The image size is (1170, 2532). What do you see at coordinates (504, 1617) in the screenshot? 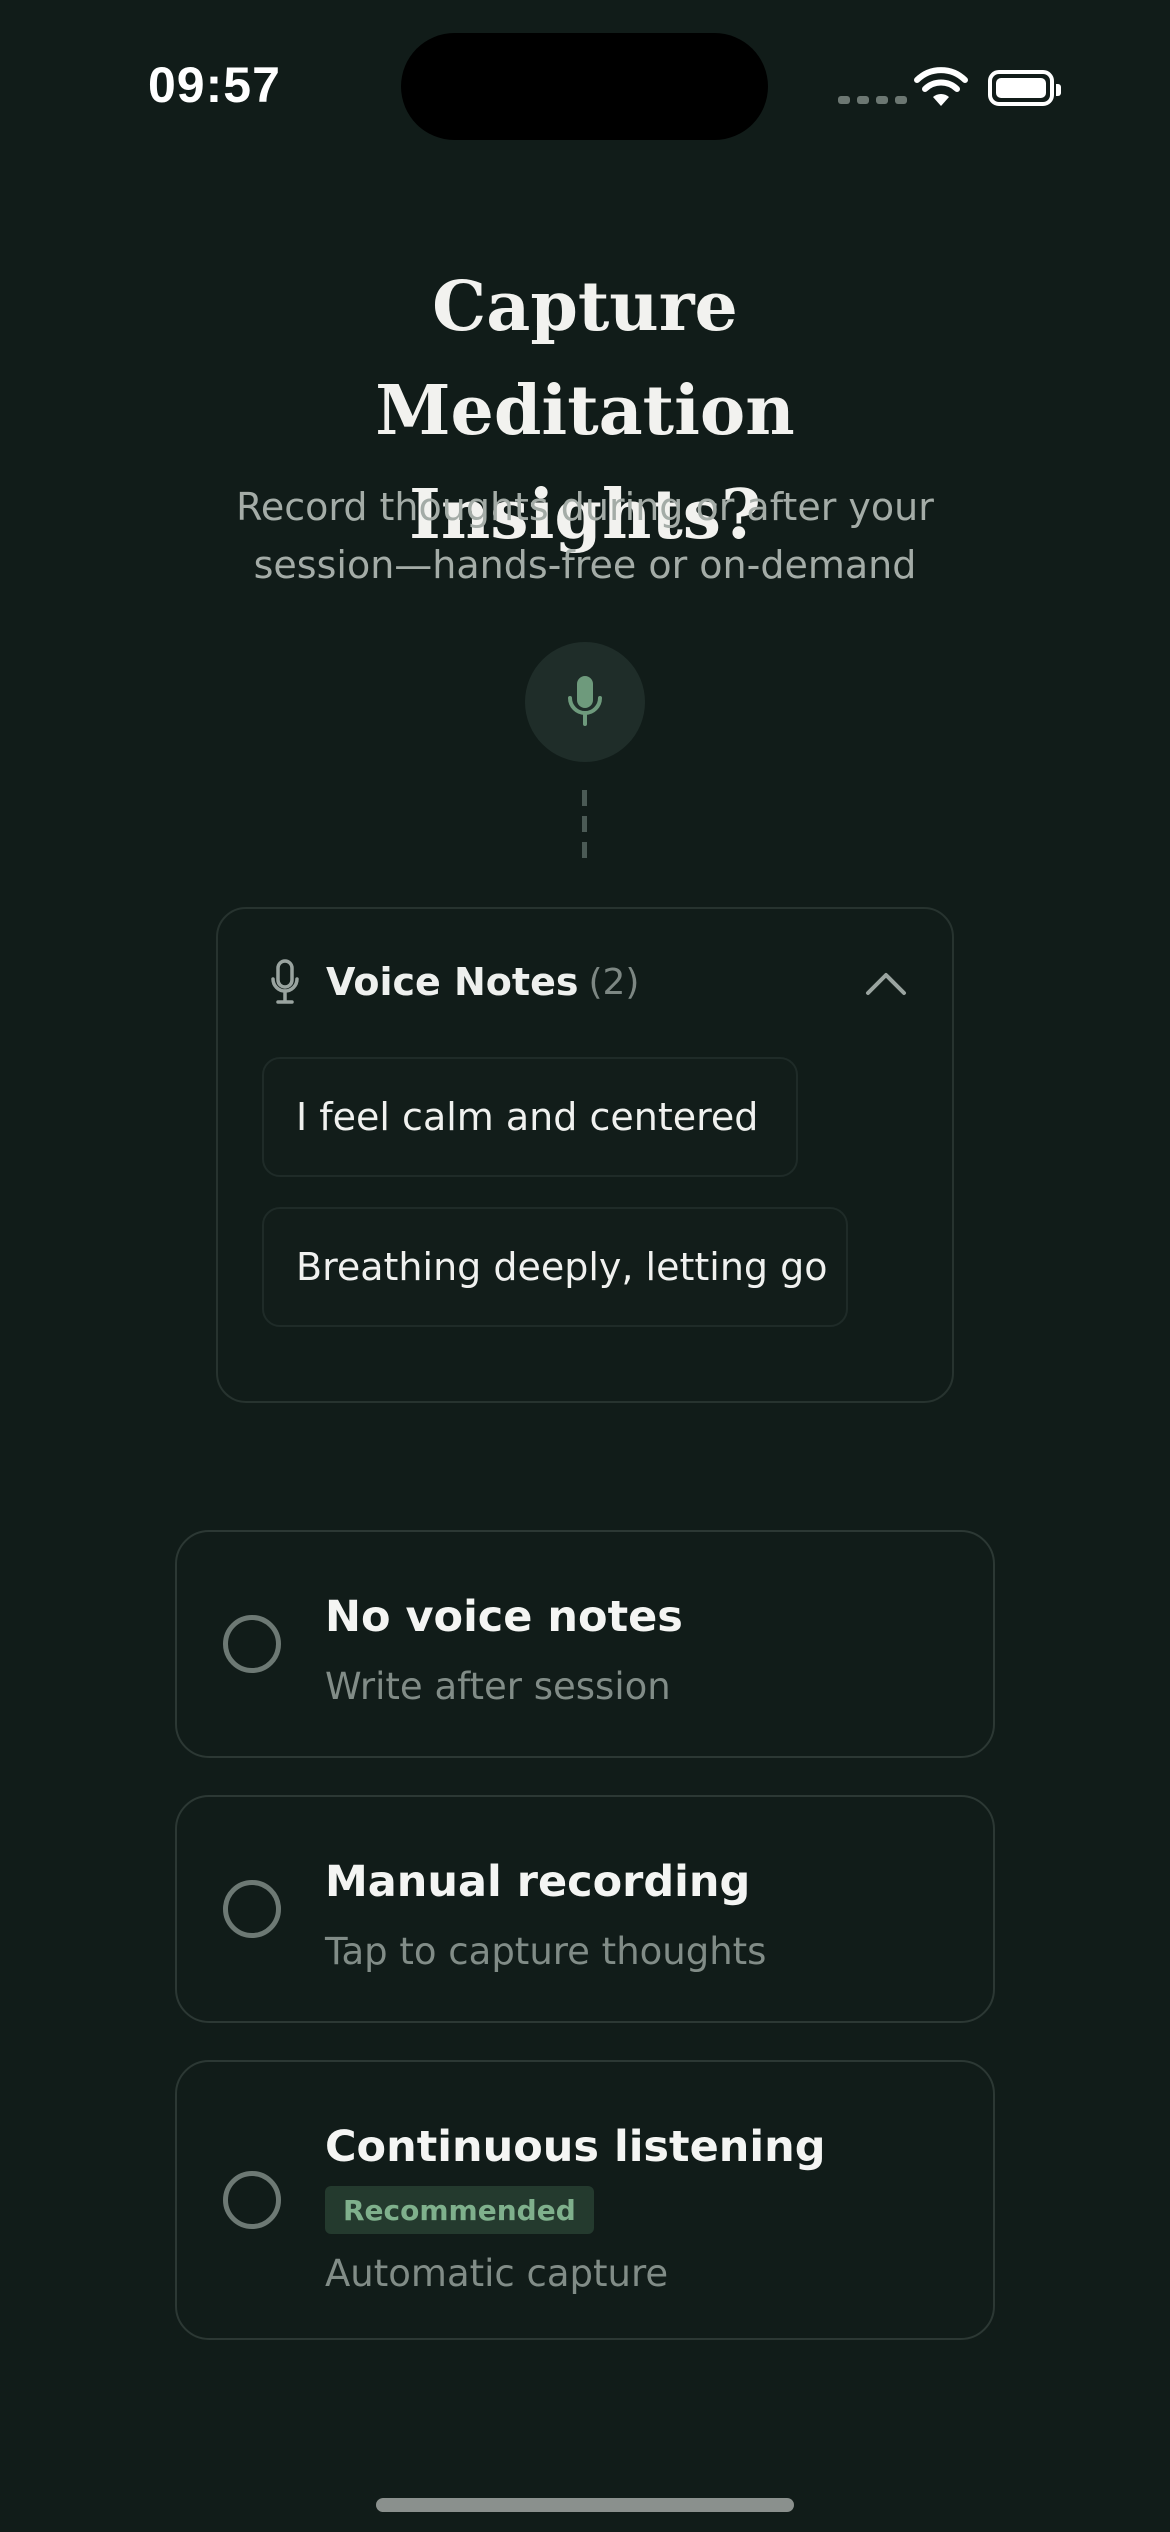
I see `option-title: No voice notes` at bounding box center [504, 1617].